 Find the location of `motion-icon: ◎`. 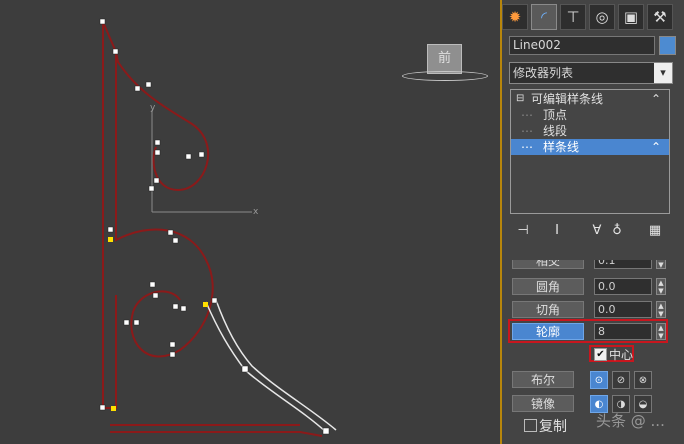

motion-icon: ◎ is located at coordinates (602, 17).